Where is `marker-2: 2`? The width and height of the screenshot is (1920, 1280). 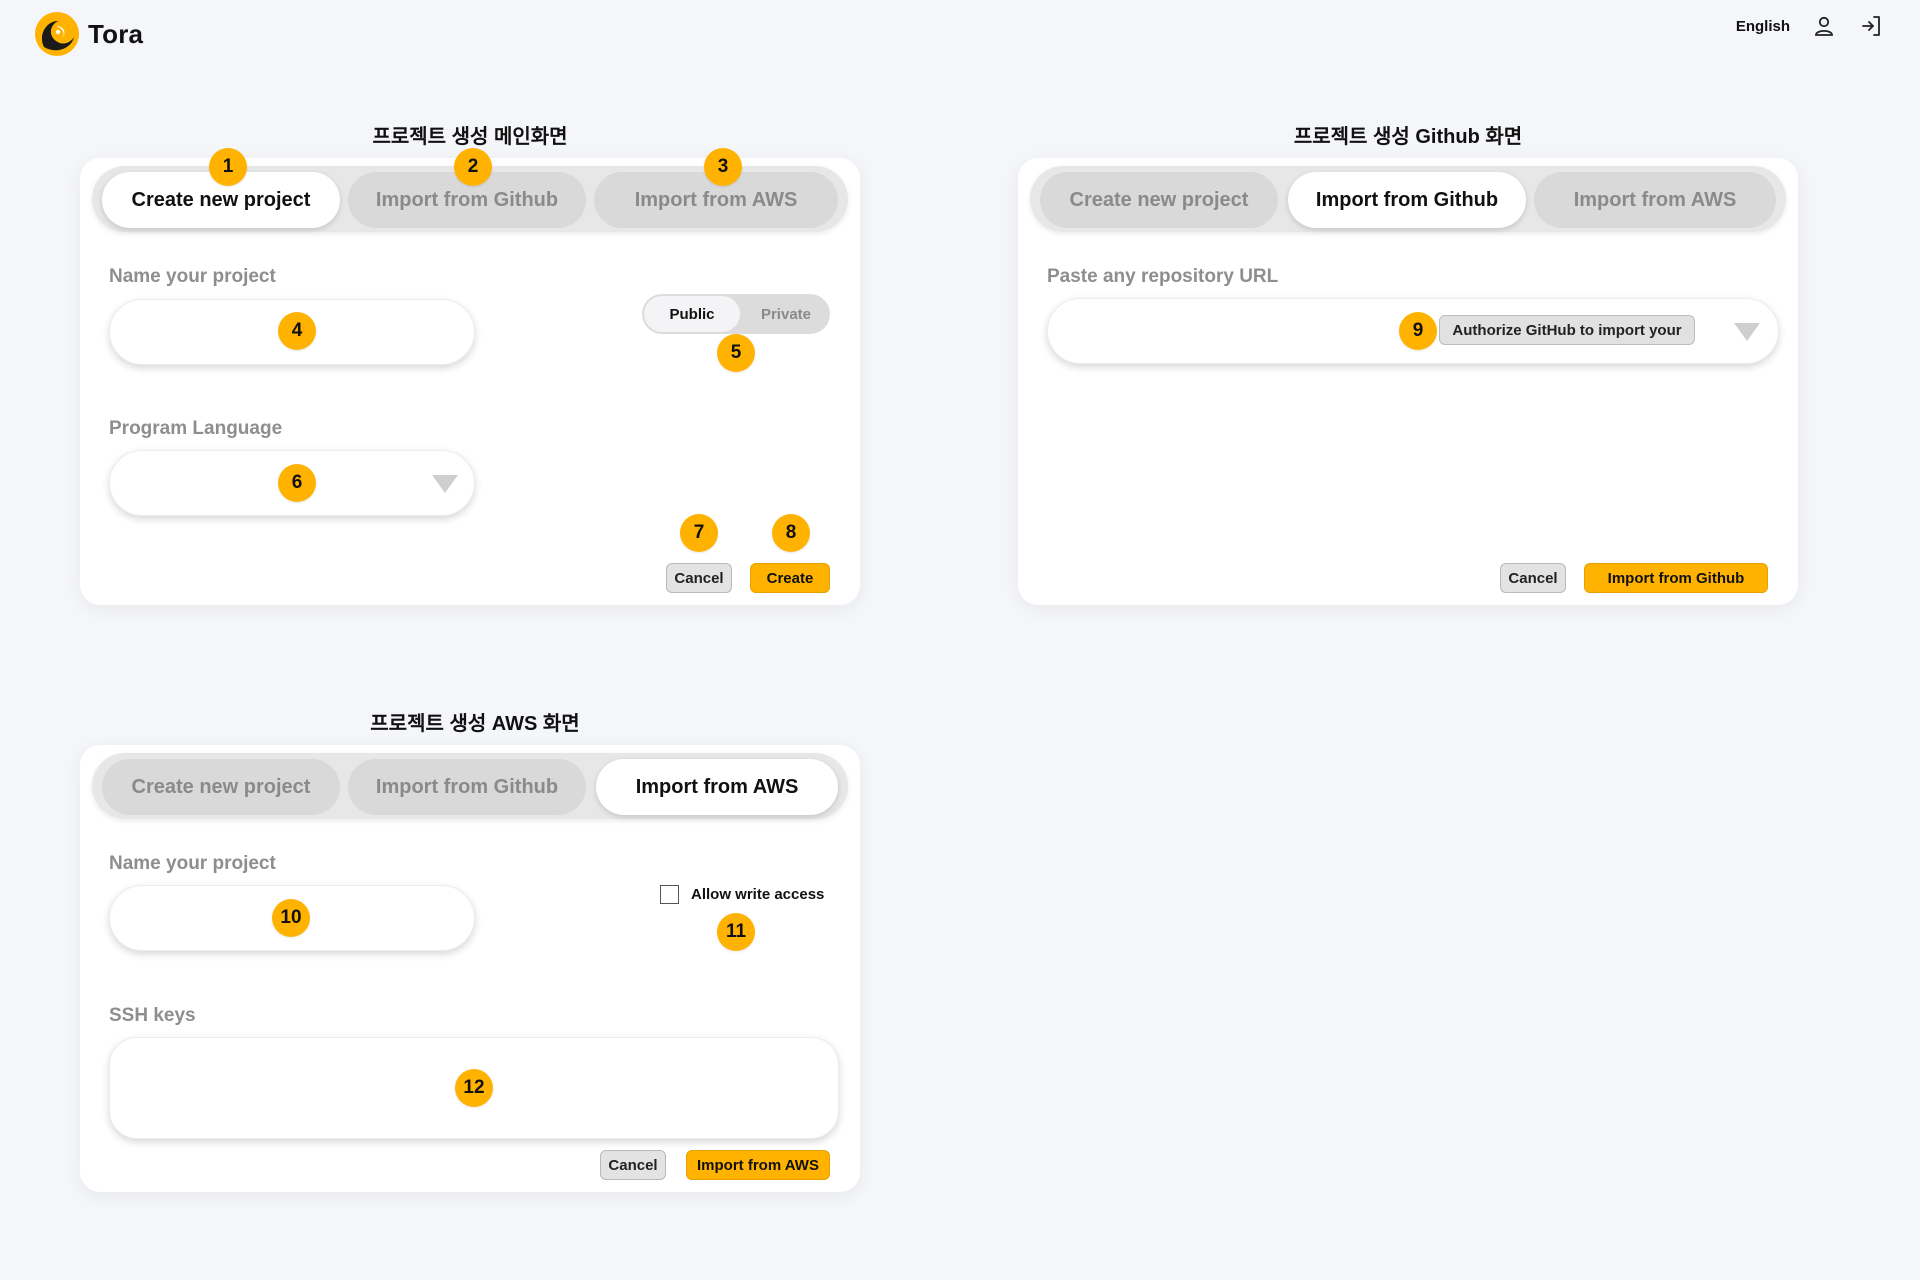
marker-2: 2 is located at coordinates (473, 167).